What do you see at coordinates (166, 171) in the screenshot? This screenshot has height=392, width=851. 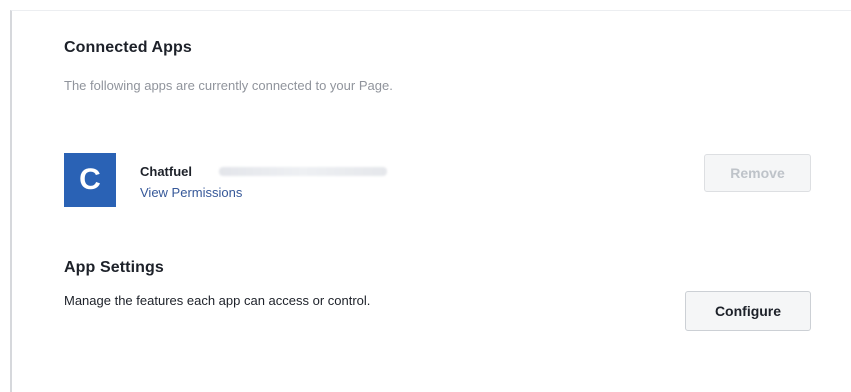 I see `app-name: Chatfuel` at bounding box center [166, 171].